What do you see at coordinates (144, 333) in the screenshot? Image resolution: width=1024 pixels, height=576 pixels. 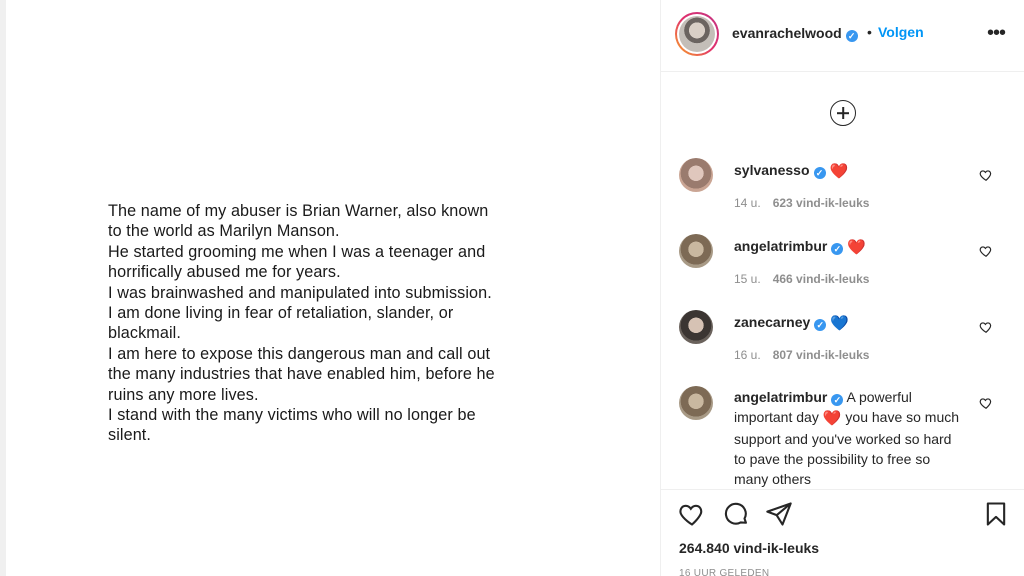 I see `statement-line: blackmail.` at bounding box center [144, 333].